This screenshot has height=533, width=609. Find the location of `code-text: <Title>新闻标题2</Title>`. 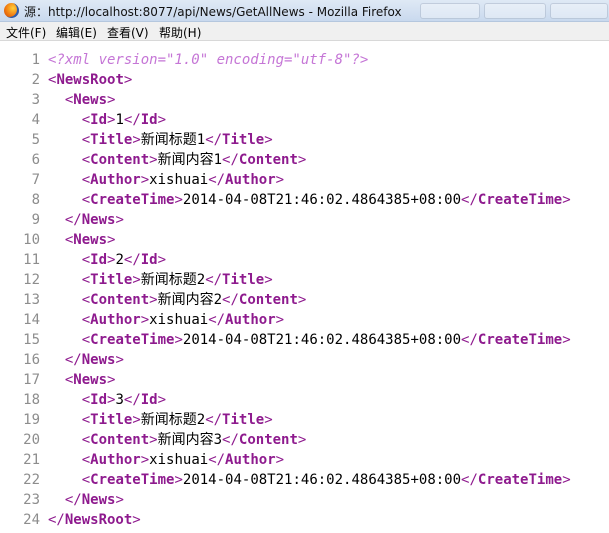

code-text: <Title>新闻标题2</Title> is located at coordinates (160, 420).